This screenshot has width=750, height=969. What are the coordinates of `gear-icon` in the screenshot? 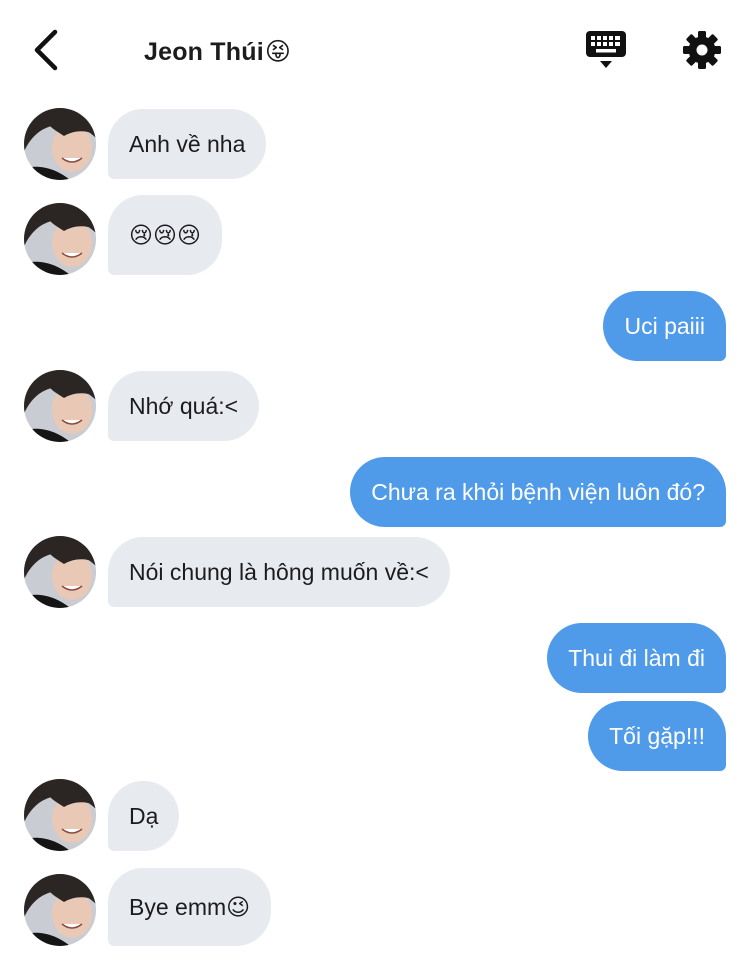 It's located at (702, 50).